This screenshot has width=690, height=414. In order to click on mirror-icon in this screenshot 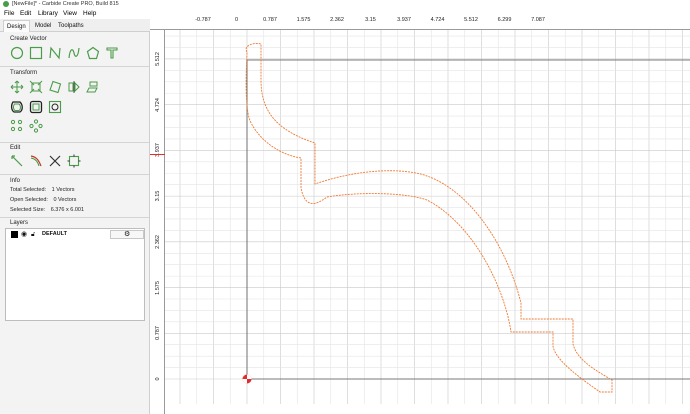, I will do `click(74, 87)`.